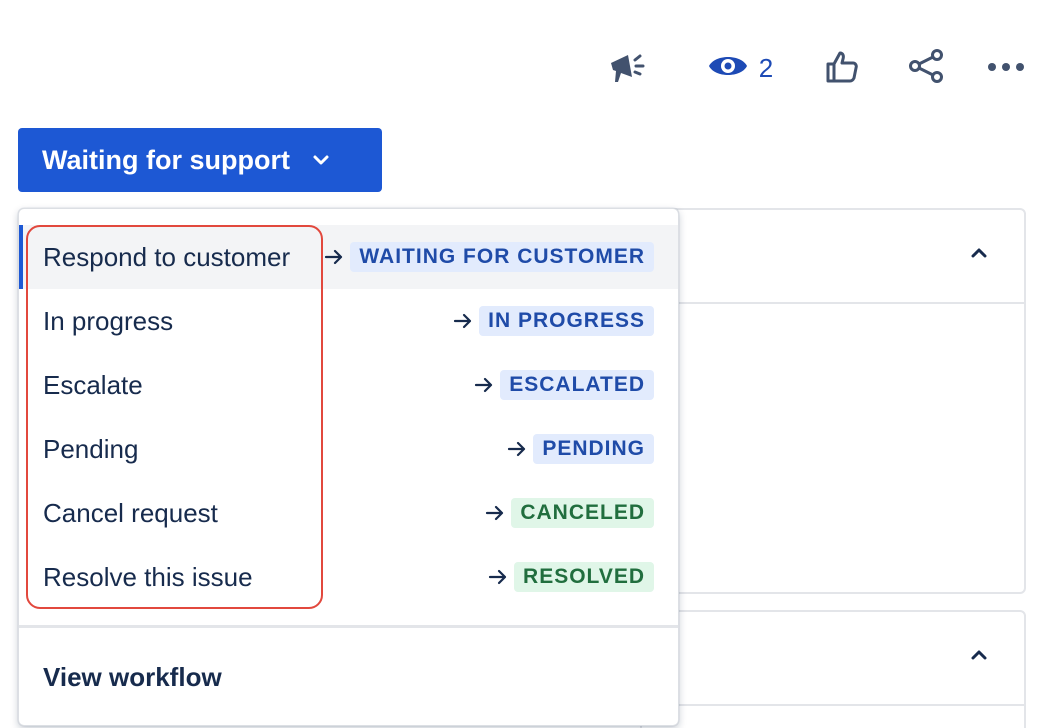 The width and height of the screenshot is (1042, 728). What do you see at coordinates (93, 384) in the screenshot?
I see `transition-label: Escalate` at bounding box center [93, 384].